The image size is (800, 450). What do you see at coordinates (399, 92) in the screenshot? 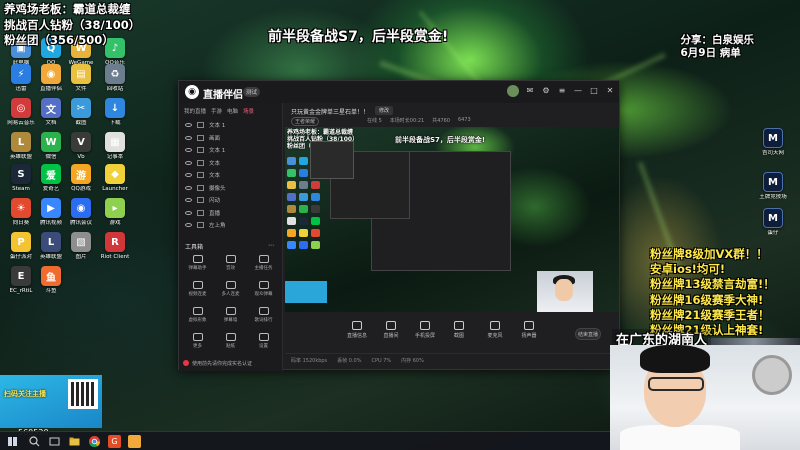
I see `window-titlebar: ◉ 直播伴侣 测试 ✉ ⚙ ≡ — □ ✕` at bounding box center [399, 92].